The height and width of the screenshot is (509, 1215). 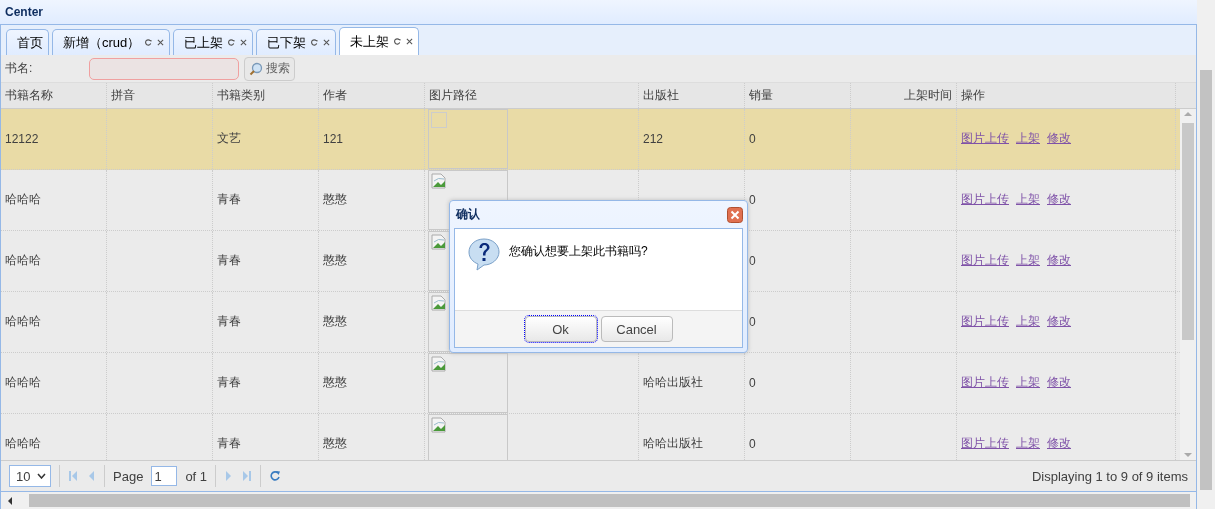 I want to click on search-field, so click(x=164, y=68).